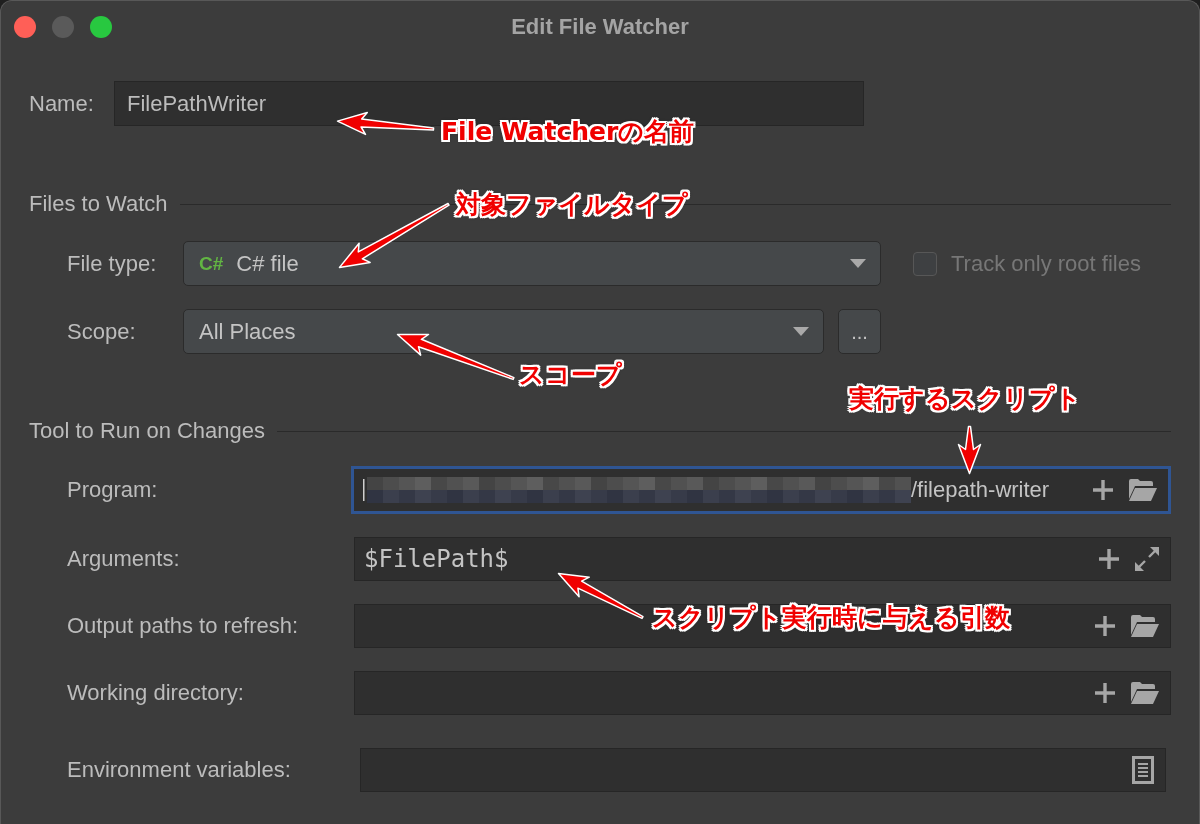 The height and width of the screenshot is (824, 1200). I want to click on field-label: File type:, so click(112, 263).